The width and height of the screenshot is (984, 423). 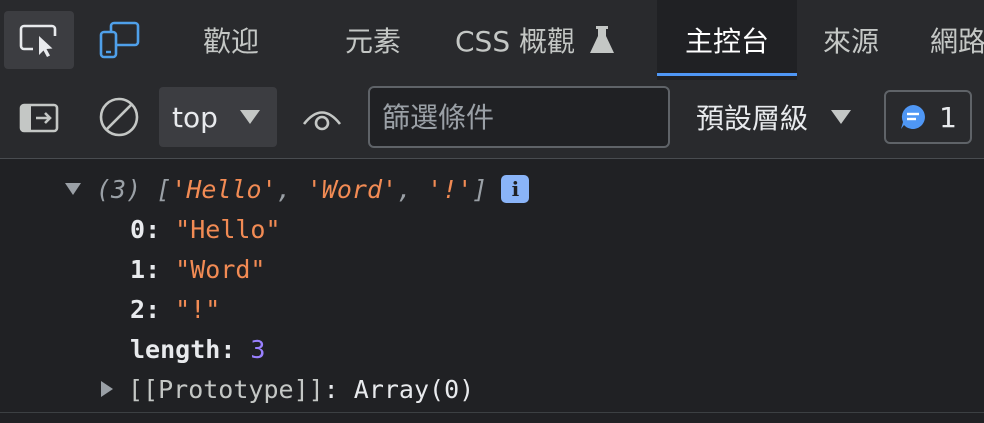 I want to click on filter-input, so click(x=519, y=117).